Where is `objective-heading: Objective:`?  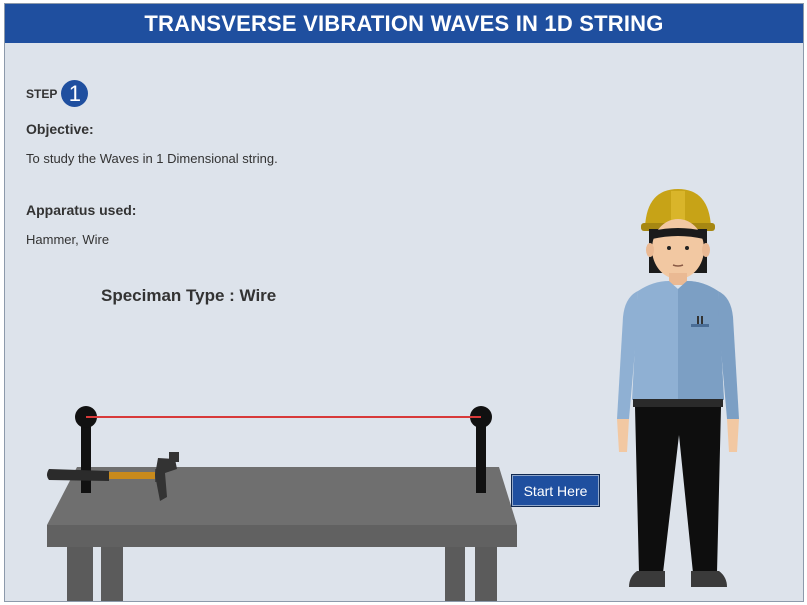
objective-heading: Objective: is located at coordinates (60, 129).